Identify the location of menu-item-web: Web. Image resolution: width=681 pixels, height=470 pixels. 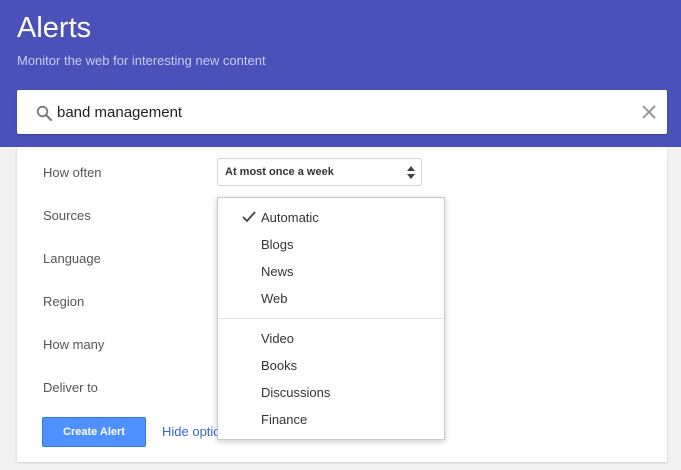
(331, 298).